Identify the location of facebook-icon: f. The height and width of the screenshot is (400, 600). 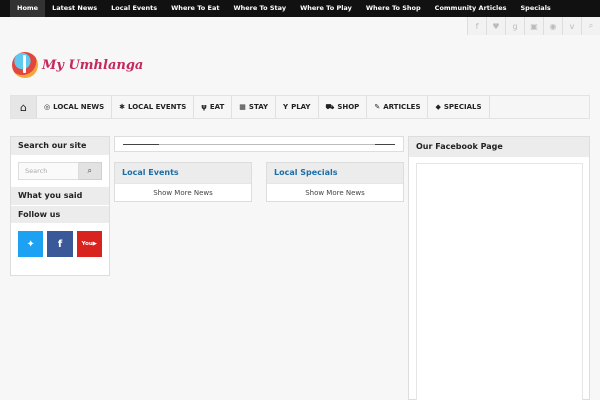
(476, 26).